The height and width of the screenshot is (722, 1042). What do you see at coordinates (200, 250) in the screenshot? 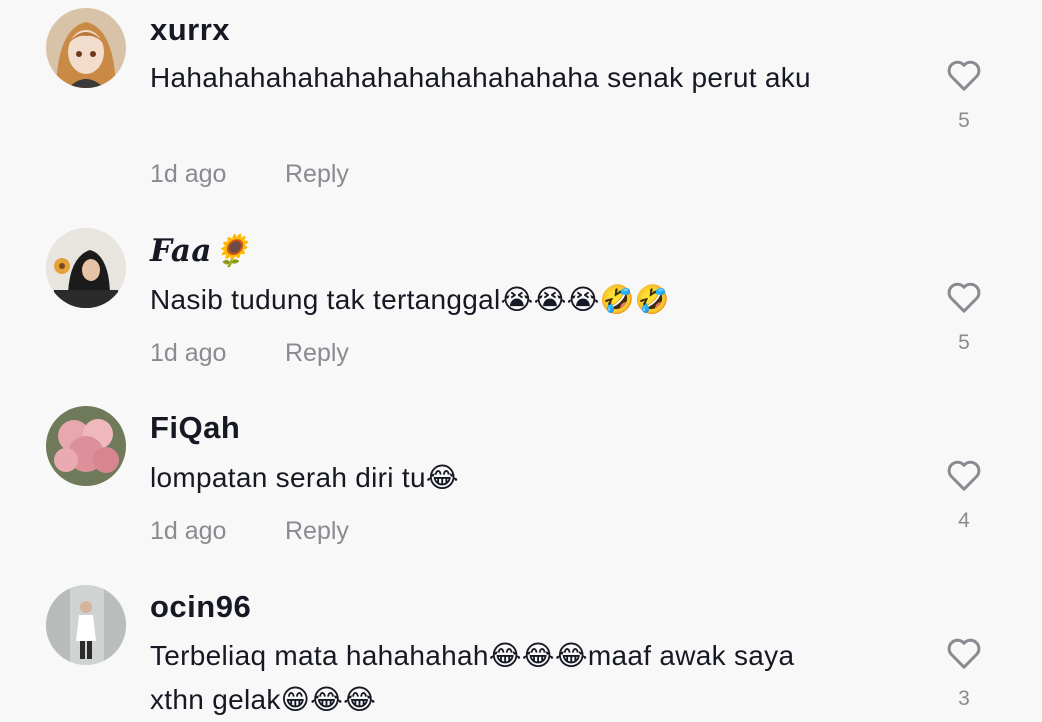
I see `username: Faa🌻` at bounding box center [200, 250].